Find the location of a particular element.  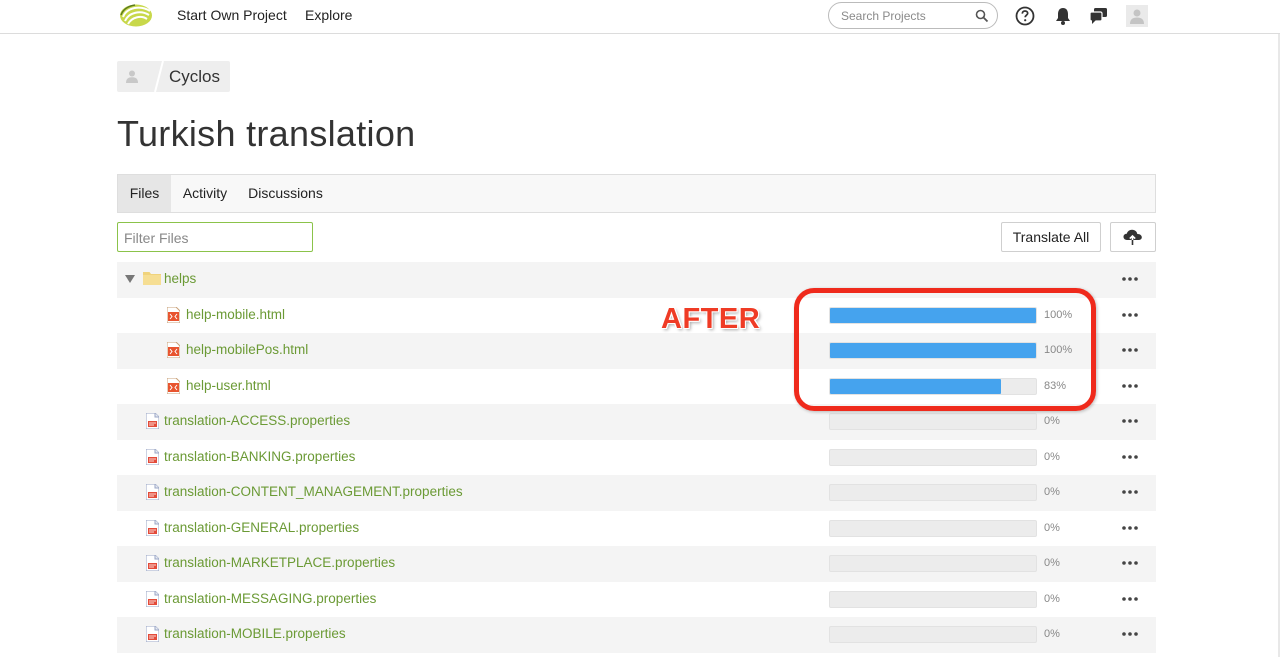

breadcrumb: Cyclos is located at coordinates (173, 76).